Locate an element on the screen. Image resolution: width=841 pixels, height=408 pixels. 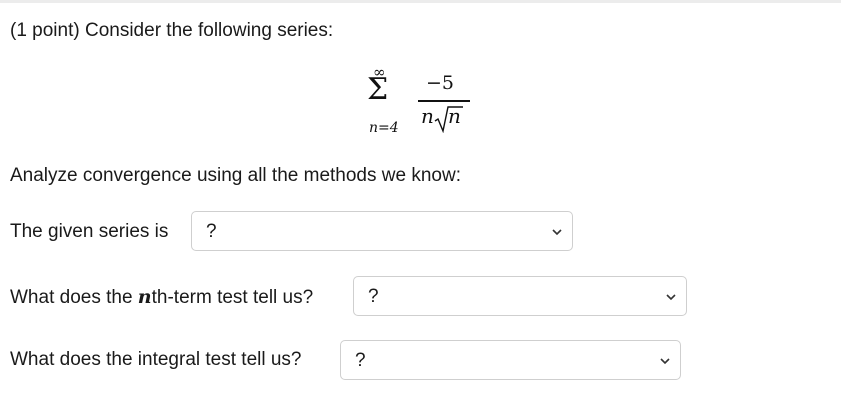
fraction-denominator: n n is located at coordinates (446, 119).